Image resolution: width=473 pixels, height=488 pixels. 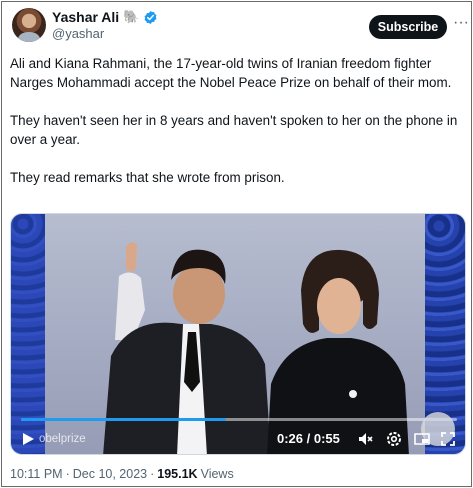 I want to click on tweet-time: 10:11 PM, so click(x=36, y=474).